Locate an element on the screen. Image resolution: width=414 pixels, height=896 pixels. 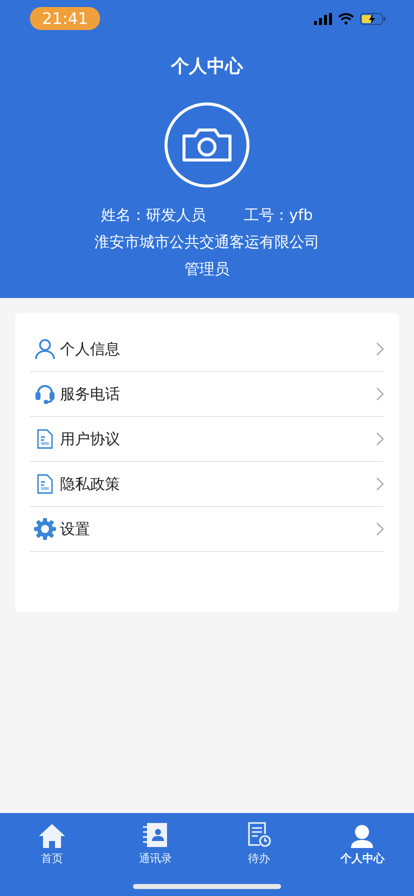
menu-item: 设置 is located at coordinates (207, 529).